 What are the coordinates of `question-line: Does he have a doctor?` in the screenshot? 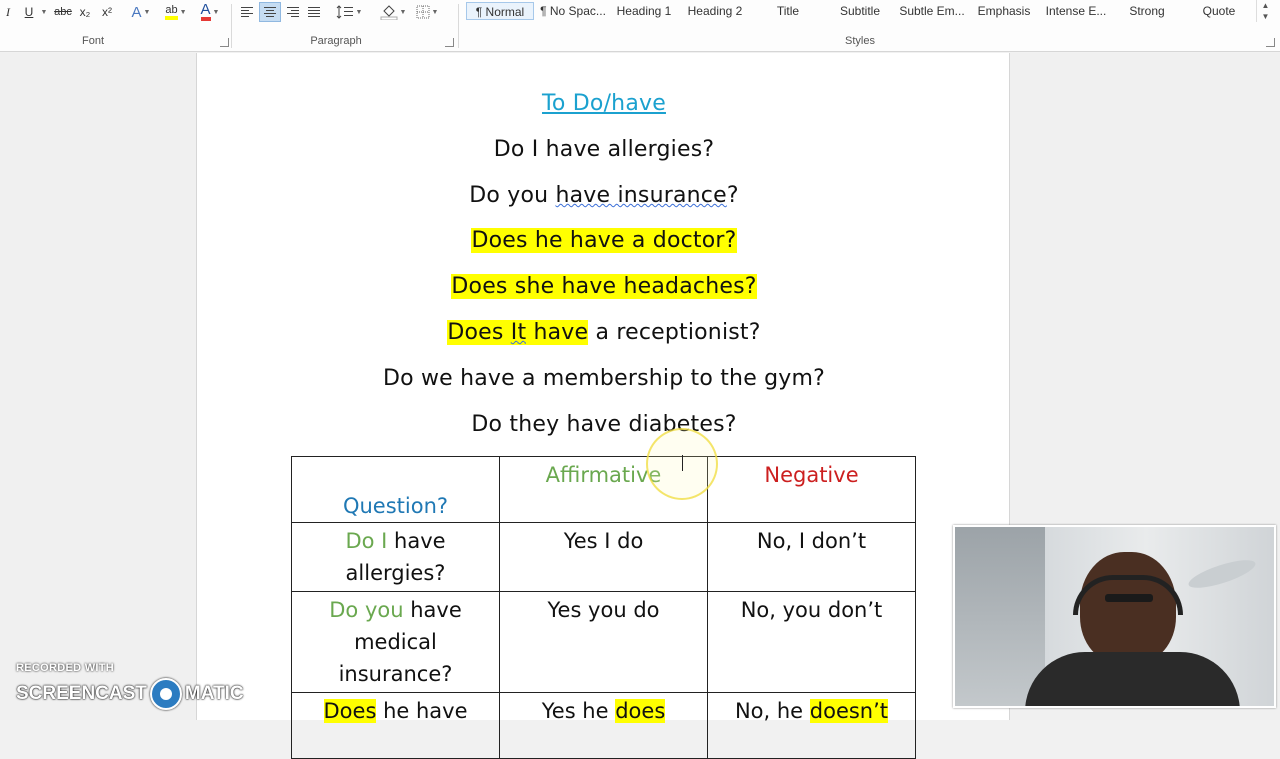 It's located at (604, 240).